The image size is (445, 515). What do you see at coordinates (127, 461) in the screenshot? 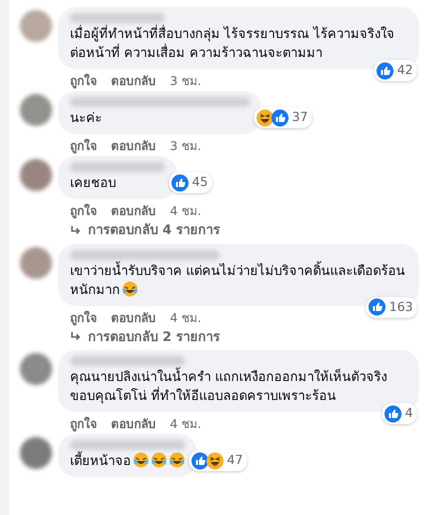
I see `comment-text: เตี้ยหน้าจอ` at bounding box center [127, 461].